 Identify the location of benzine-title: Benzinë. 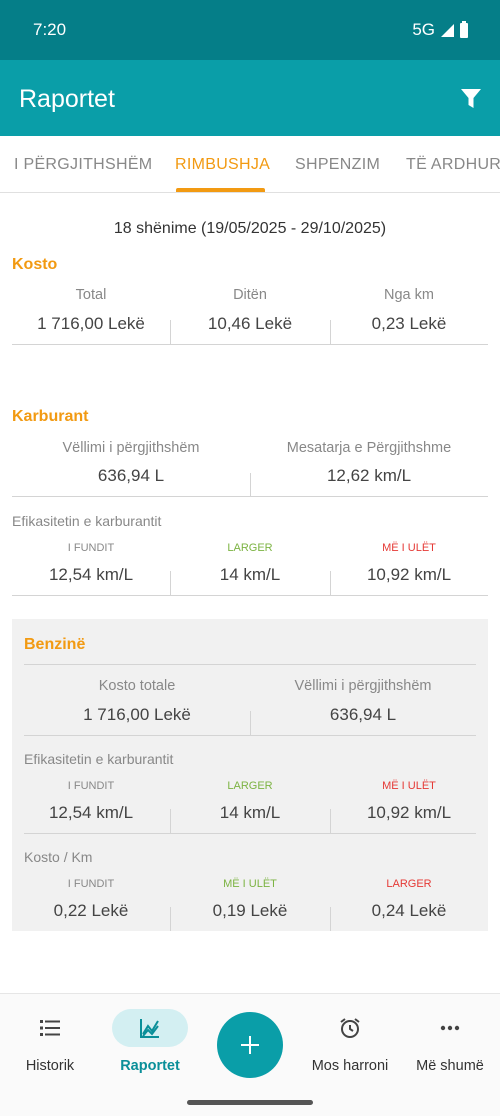
(55, 644).